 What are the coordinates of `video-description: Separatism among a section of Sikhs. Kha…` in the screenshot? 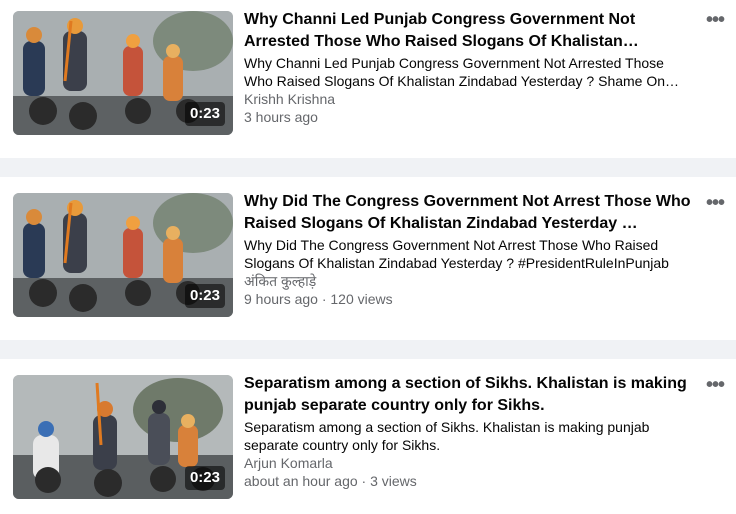 It's located at (447, 436).